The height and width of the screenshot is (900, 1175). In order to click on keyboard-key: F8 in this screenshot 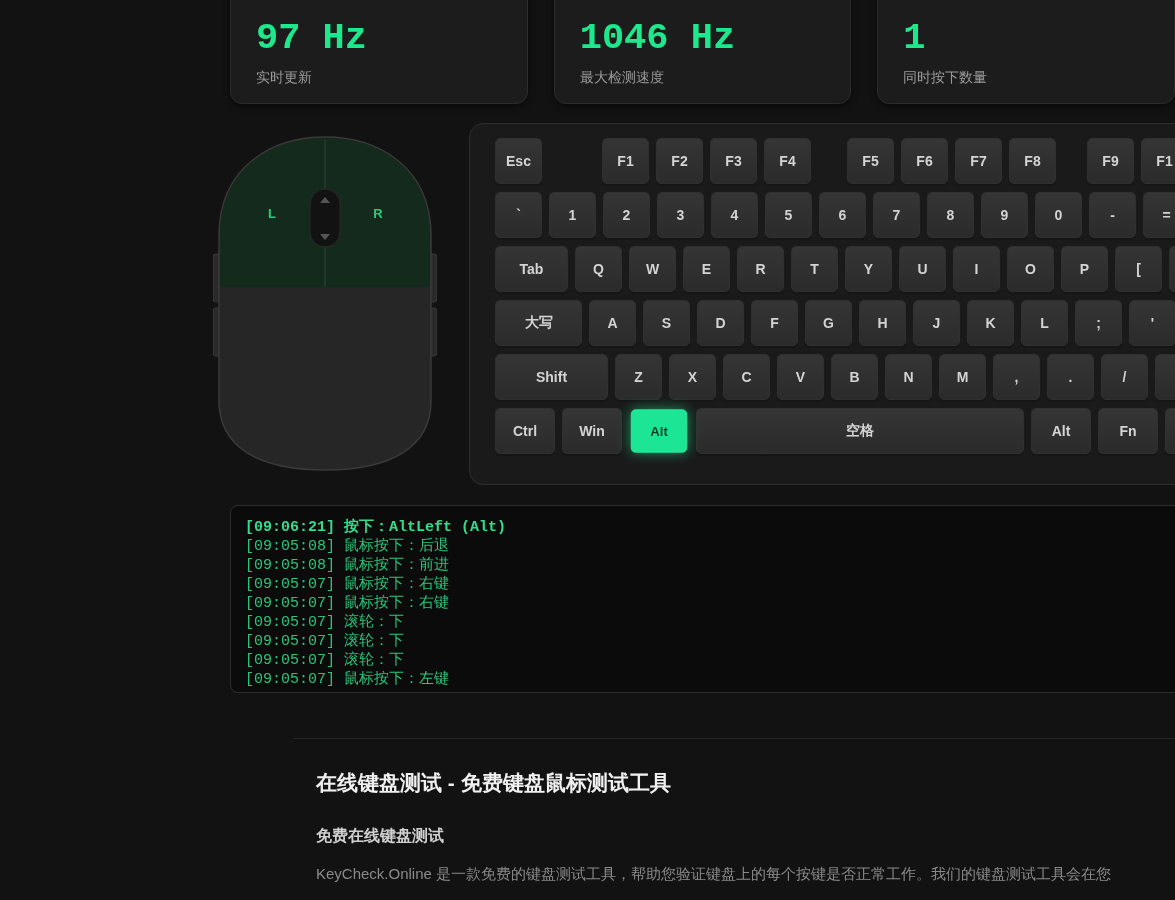, I will do `click(1032, 161)`.